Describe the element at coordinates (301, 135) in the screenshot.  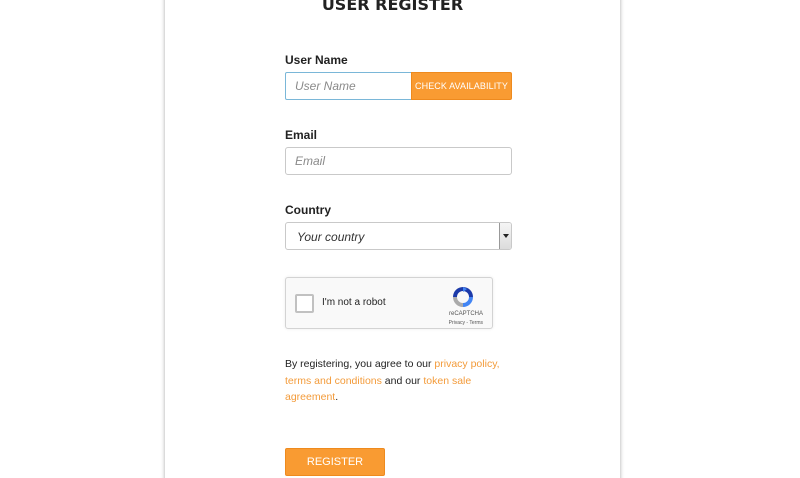
I see `email-label: Email` at that location.